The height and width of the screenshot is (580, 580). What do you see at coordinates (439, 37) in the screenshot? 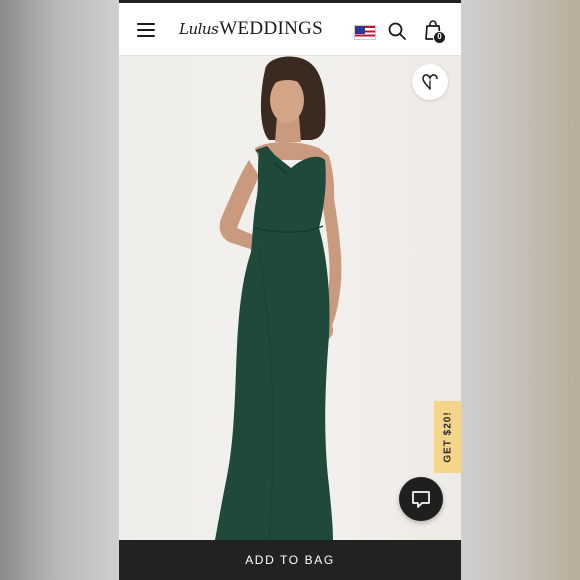
I see `cart-count-badge: 0` at bounding box center [439, 37].